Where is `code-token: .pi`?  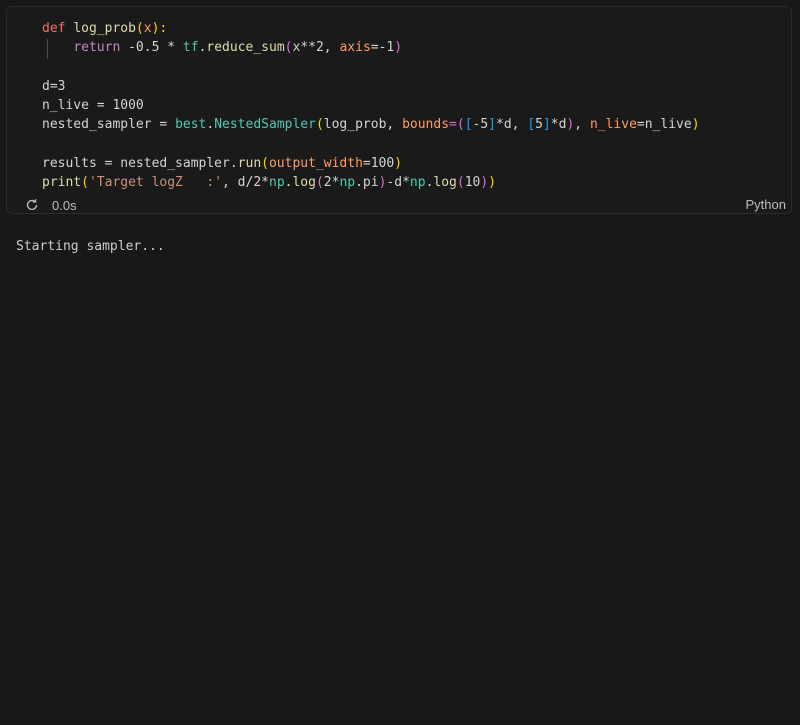
code-token: .pi is located at coordinates (367, 183).